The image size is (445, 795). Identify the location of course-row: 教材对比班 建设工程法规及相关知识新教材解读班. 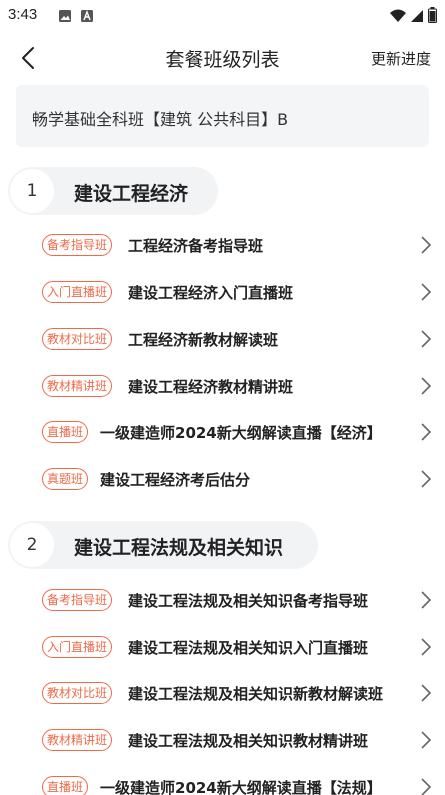
(222, 694).